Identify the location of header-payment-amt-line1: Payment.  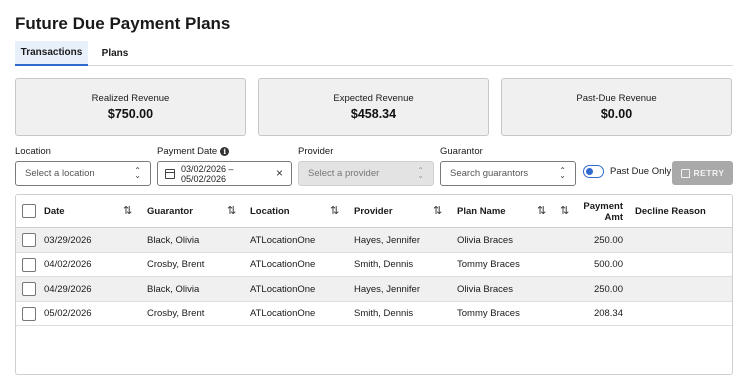
(603, 206).